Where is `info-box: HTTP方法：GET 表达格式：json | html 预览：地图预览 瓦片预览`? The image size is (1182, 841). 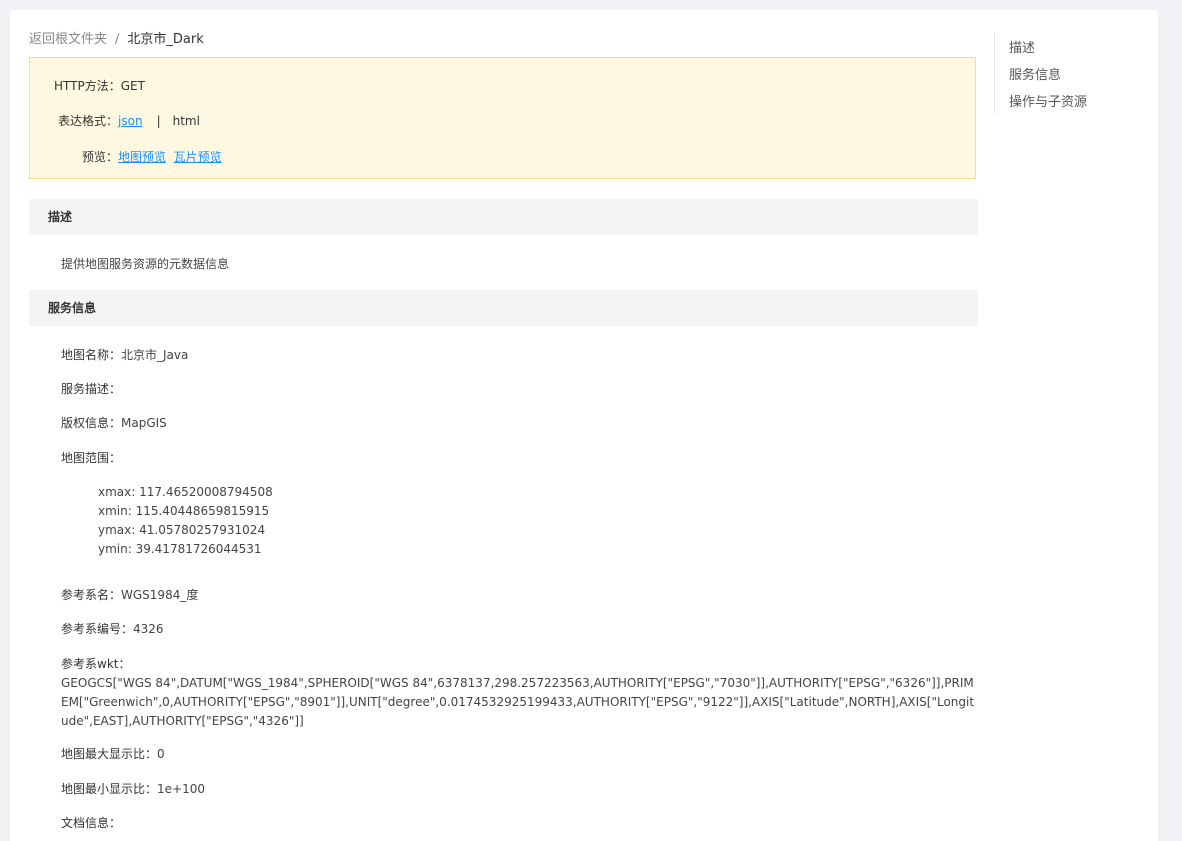
info-box: HTTP方法：GET 表达格式：json | html 预览：地图预览 瓦片预览 is located at coordinates (502, 118).